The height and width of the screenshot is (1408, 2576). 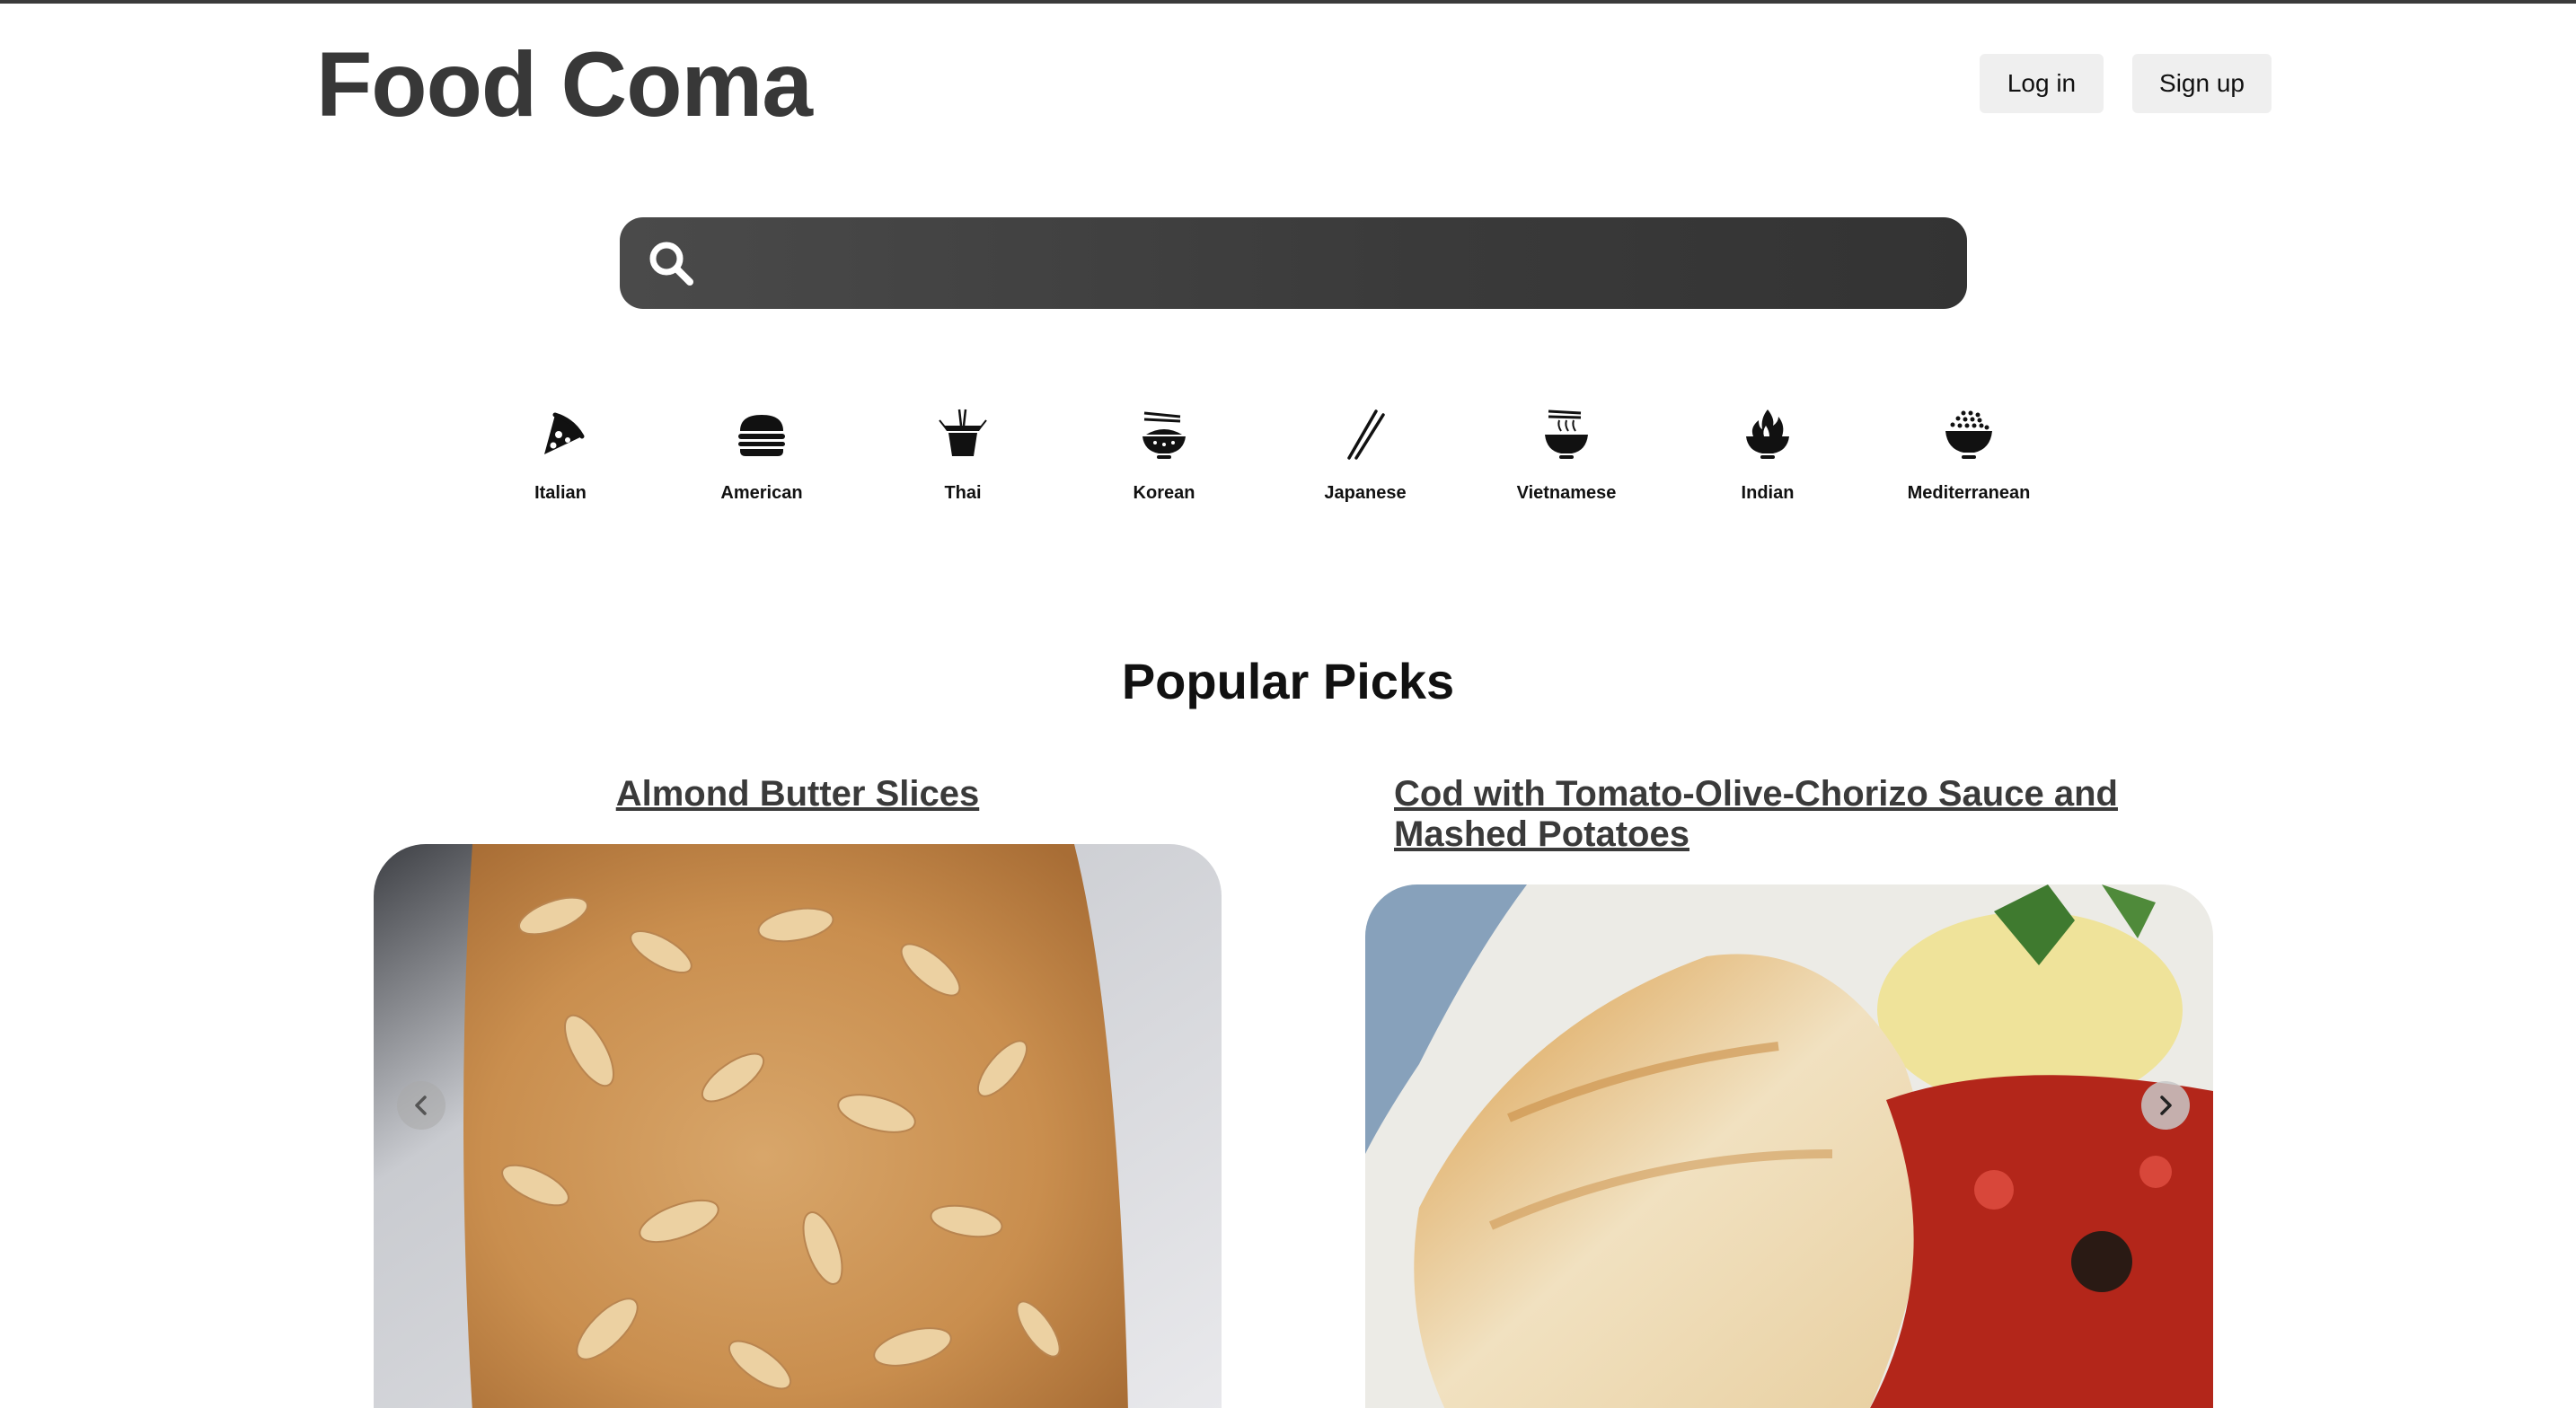 I want to click on site-logo: Food Coma, so click(x=564, y=84).